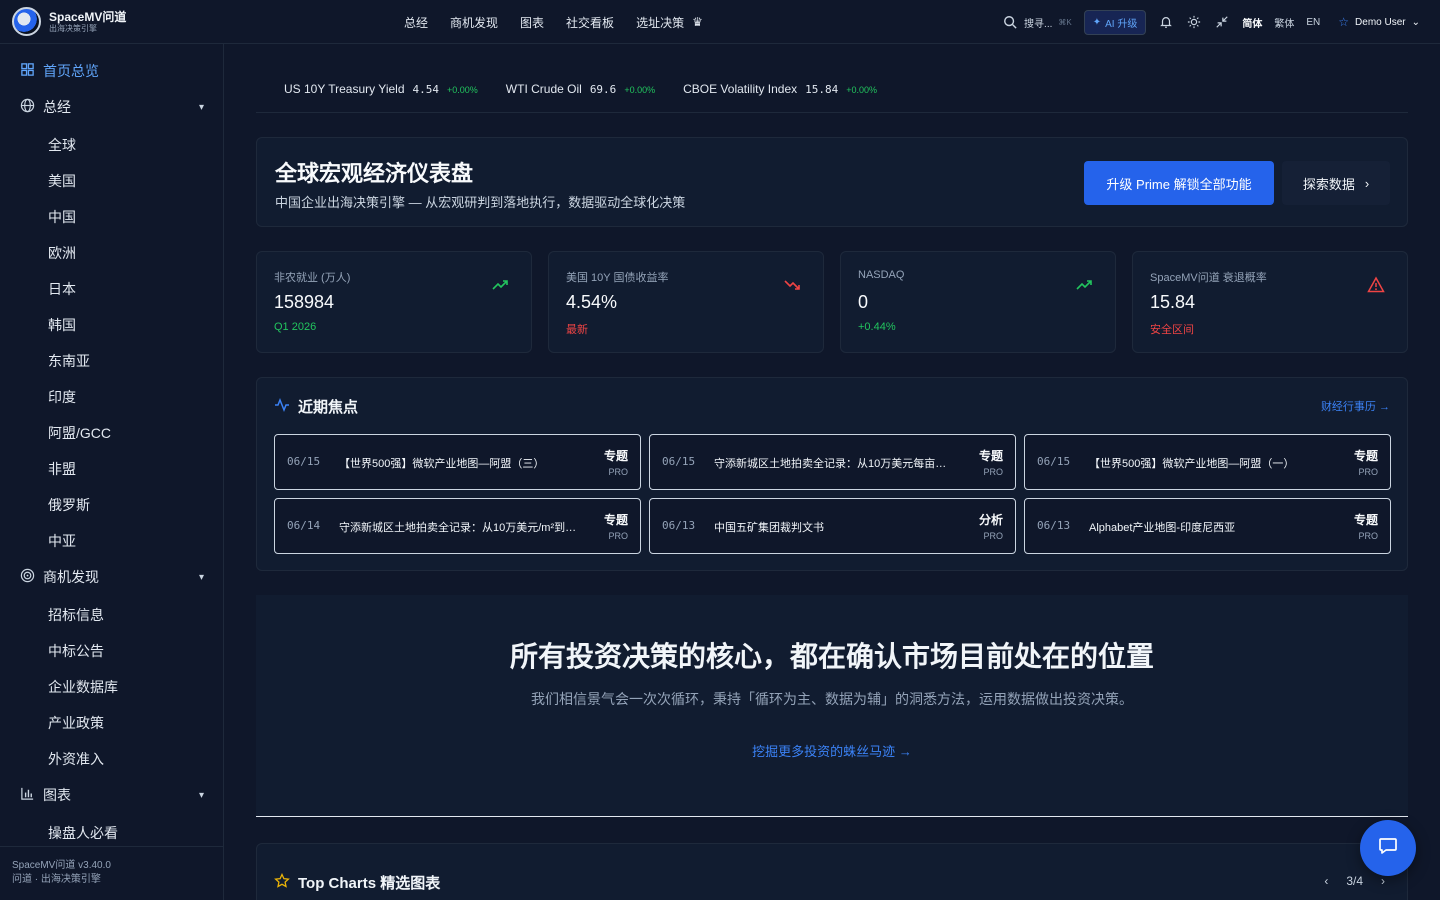  What do you see at coordinates (1179, 183) in the screenshot?
I see `upgrade-prime-button: 升级 Prime 解锁全部功能` at bounding box center [1179, 183].